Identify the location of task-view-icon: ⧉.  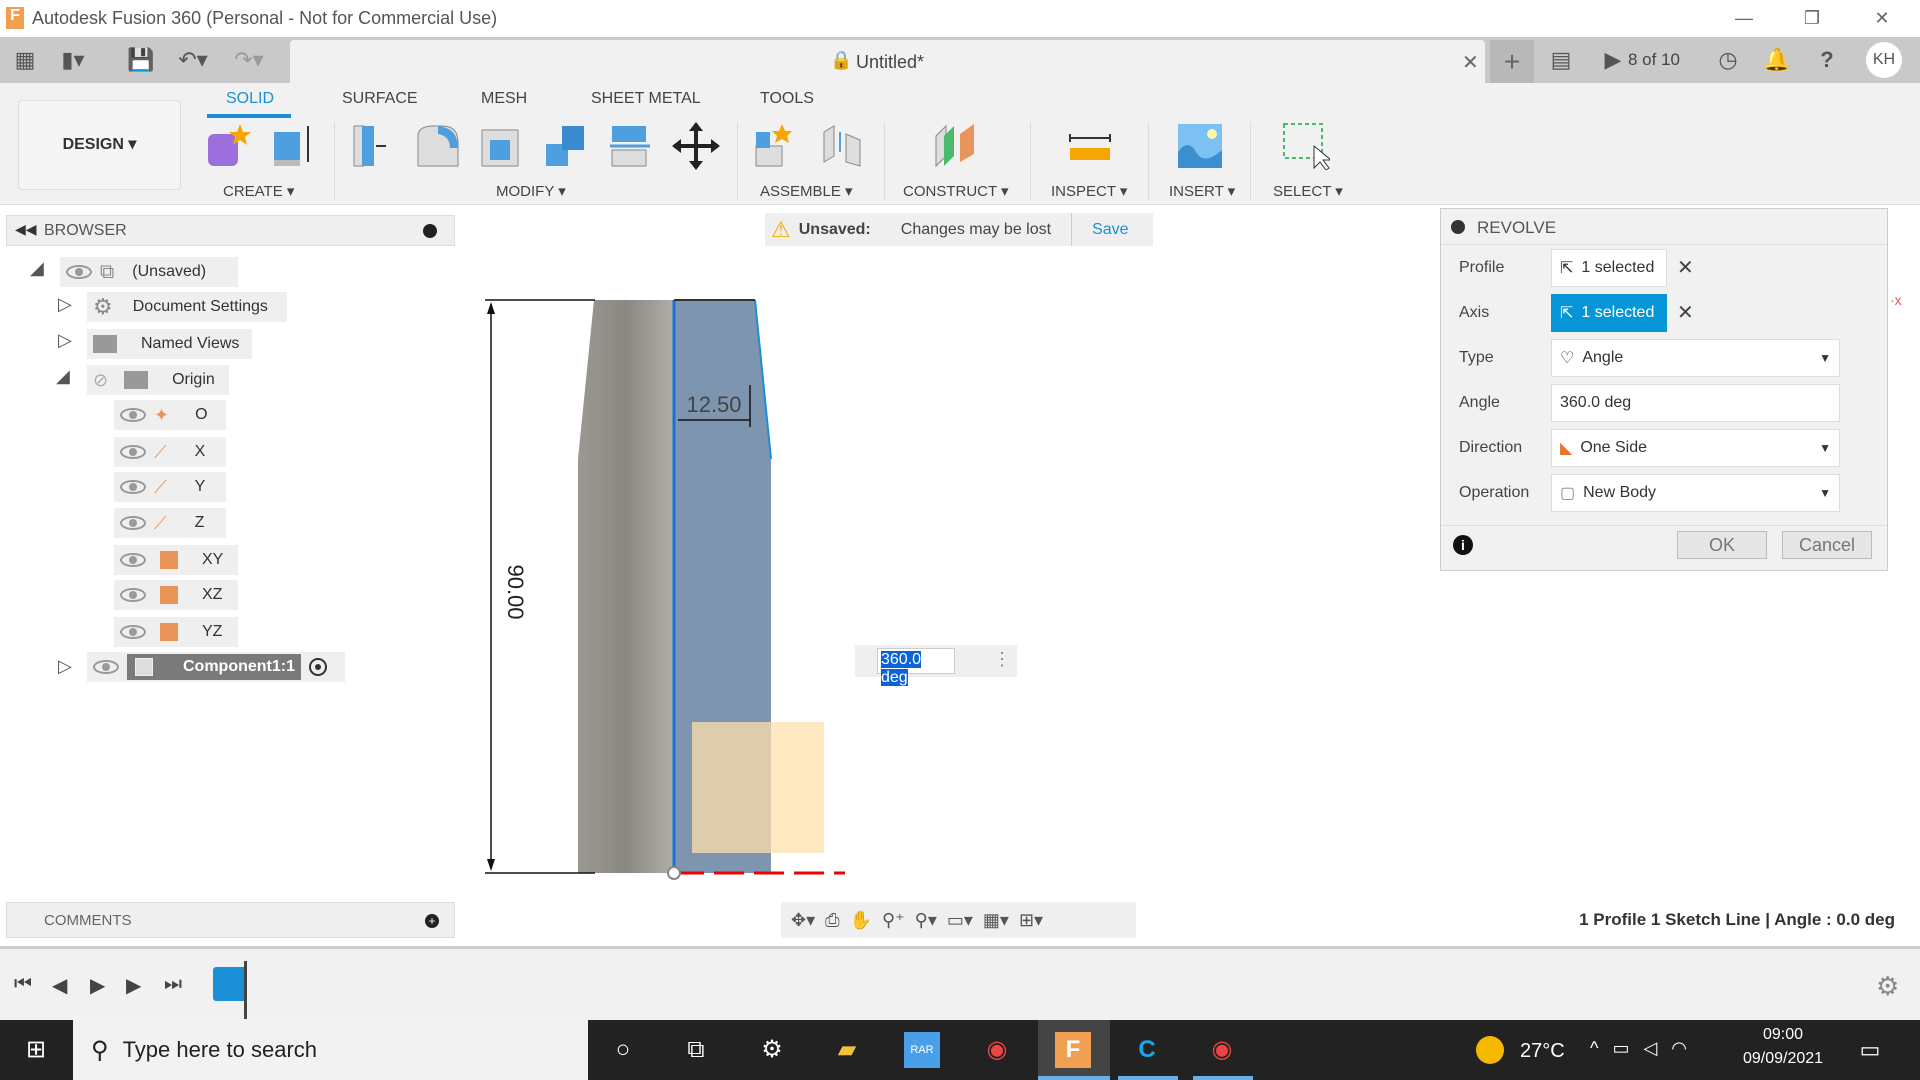
(696, 1050).